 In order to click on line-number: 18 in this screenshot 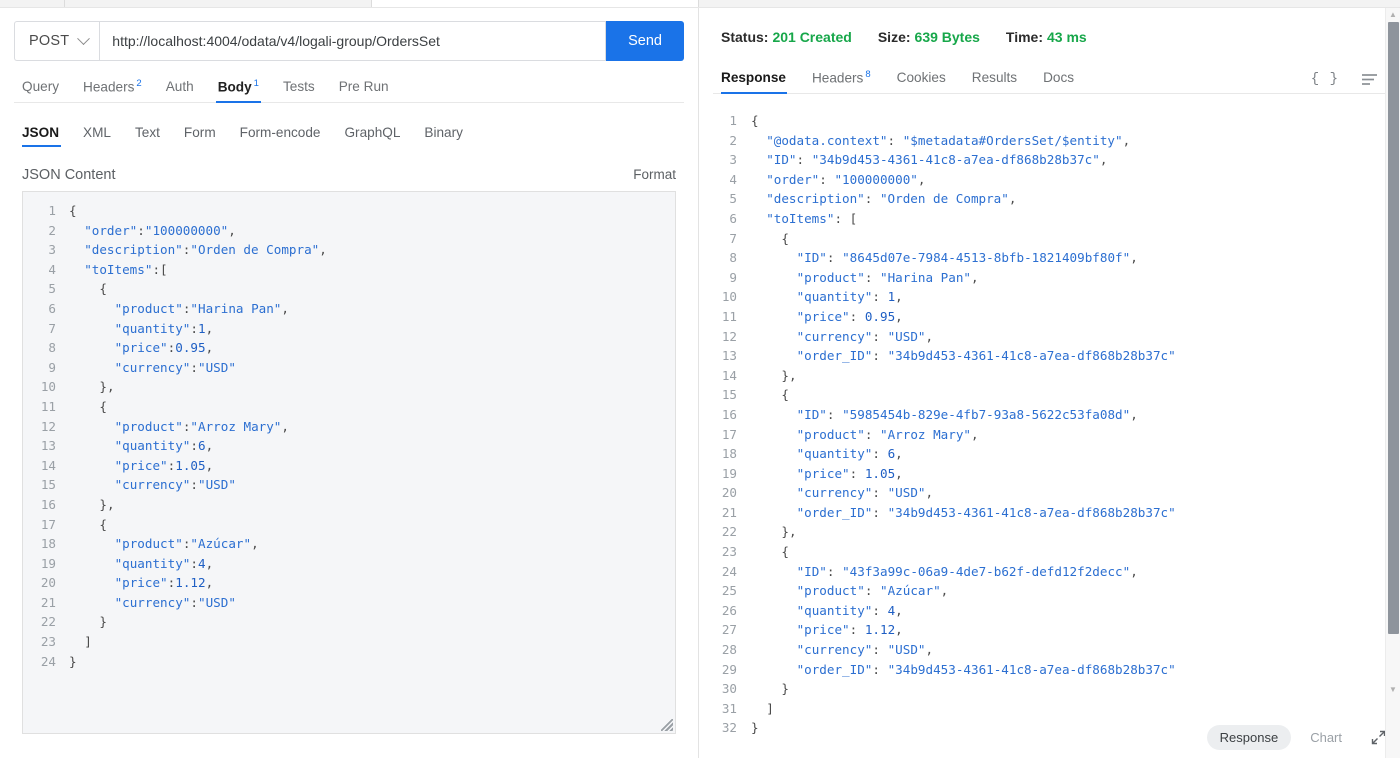, I will do `click(729, 454)`.